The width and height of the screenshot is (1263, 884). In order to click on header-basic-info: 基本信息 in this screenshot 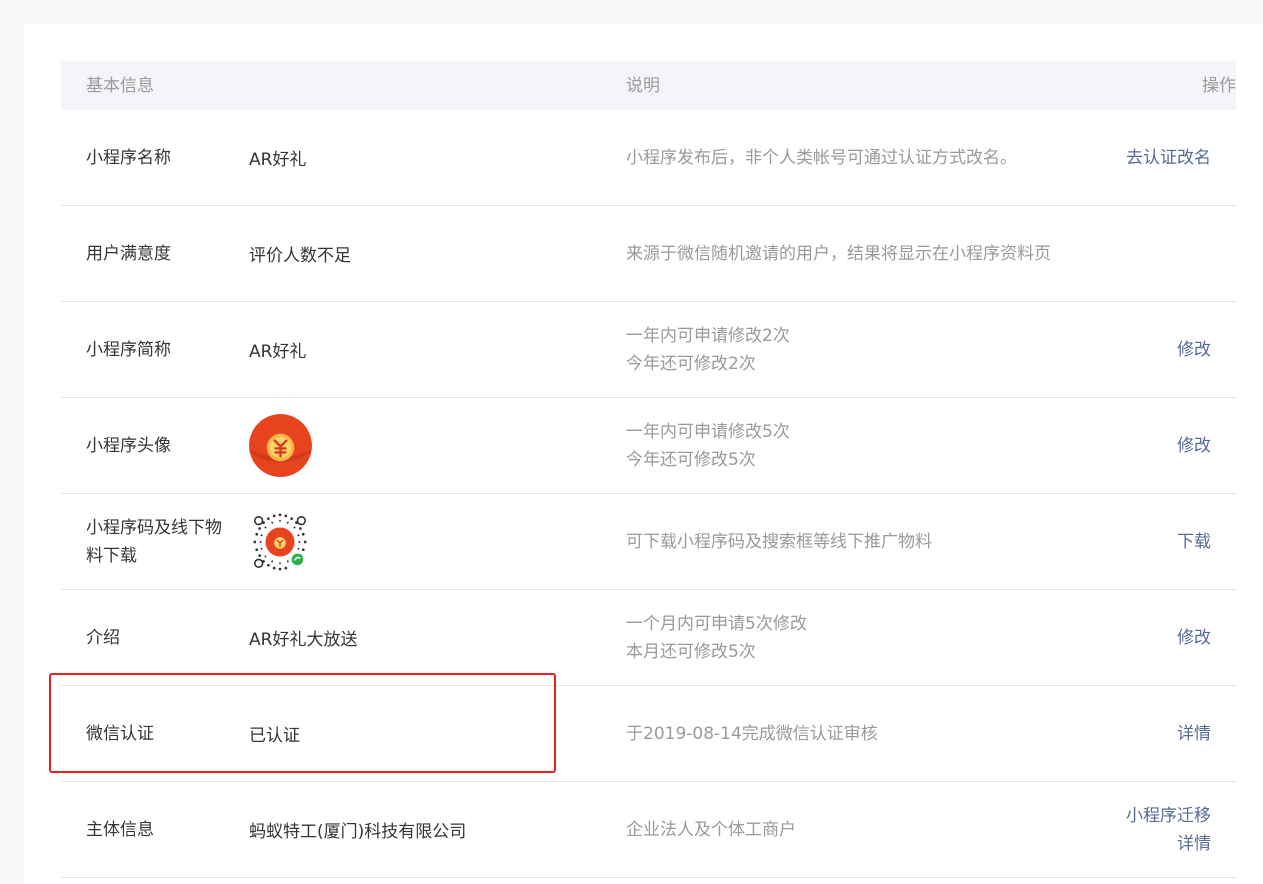, I will do `click(120, 86)`.